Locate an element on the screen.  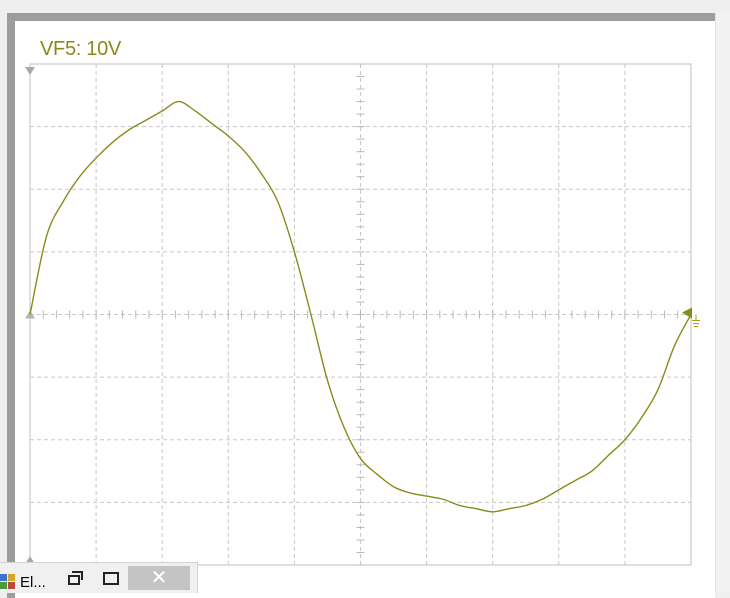
restore-button is located at coordinates (76, 578).